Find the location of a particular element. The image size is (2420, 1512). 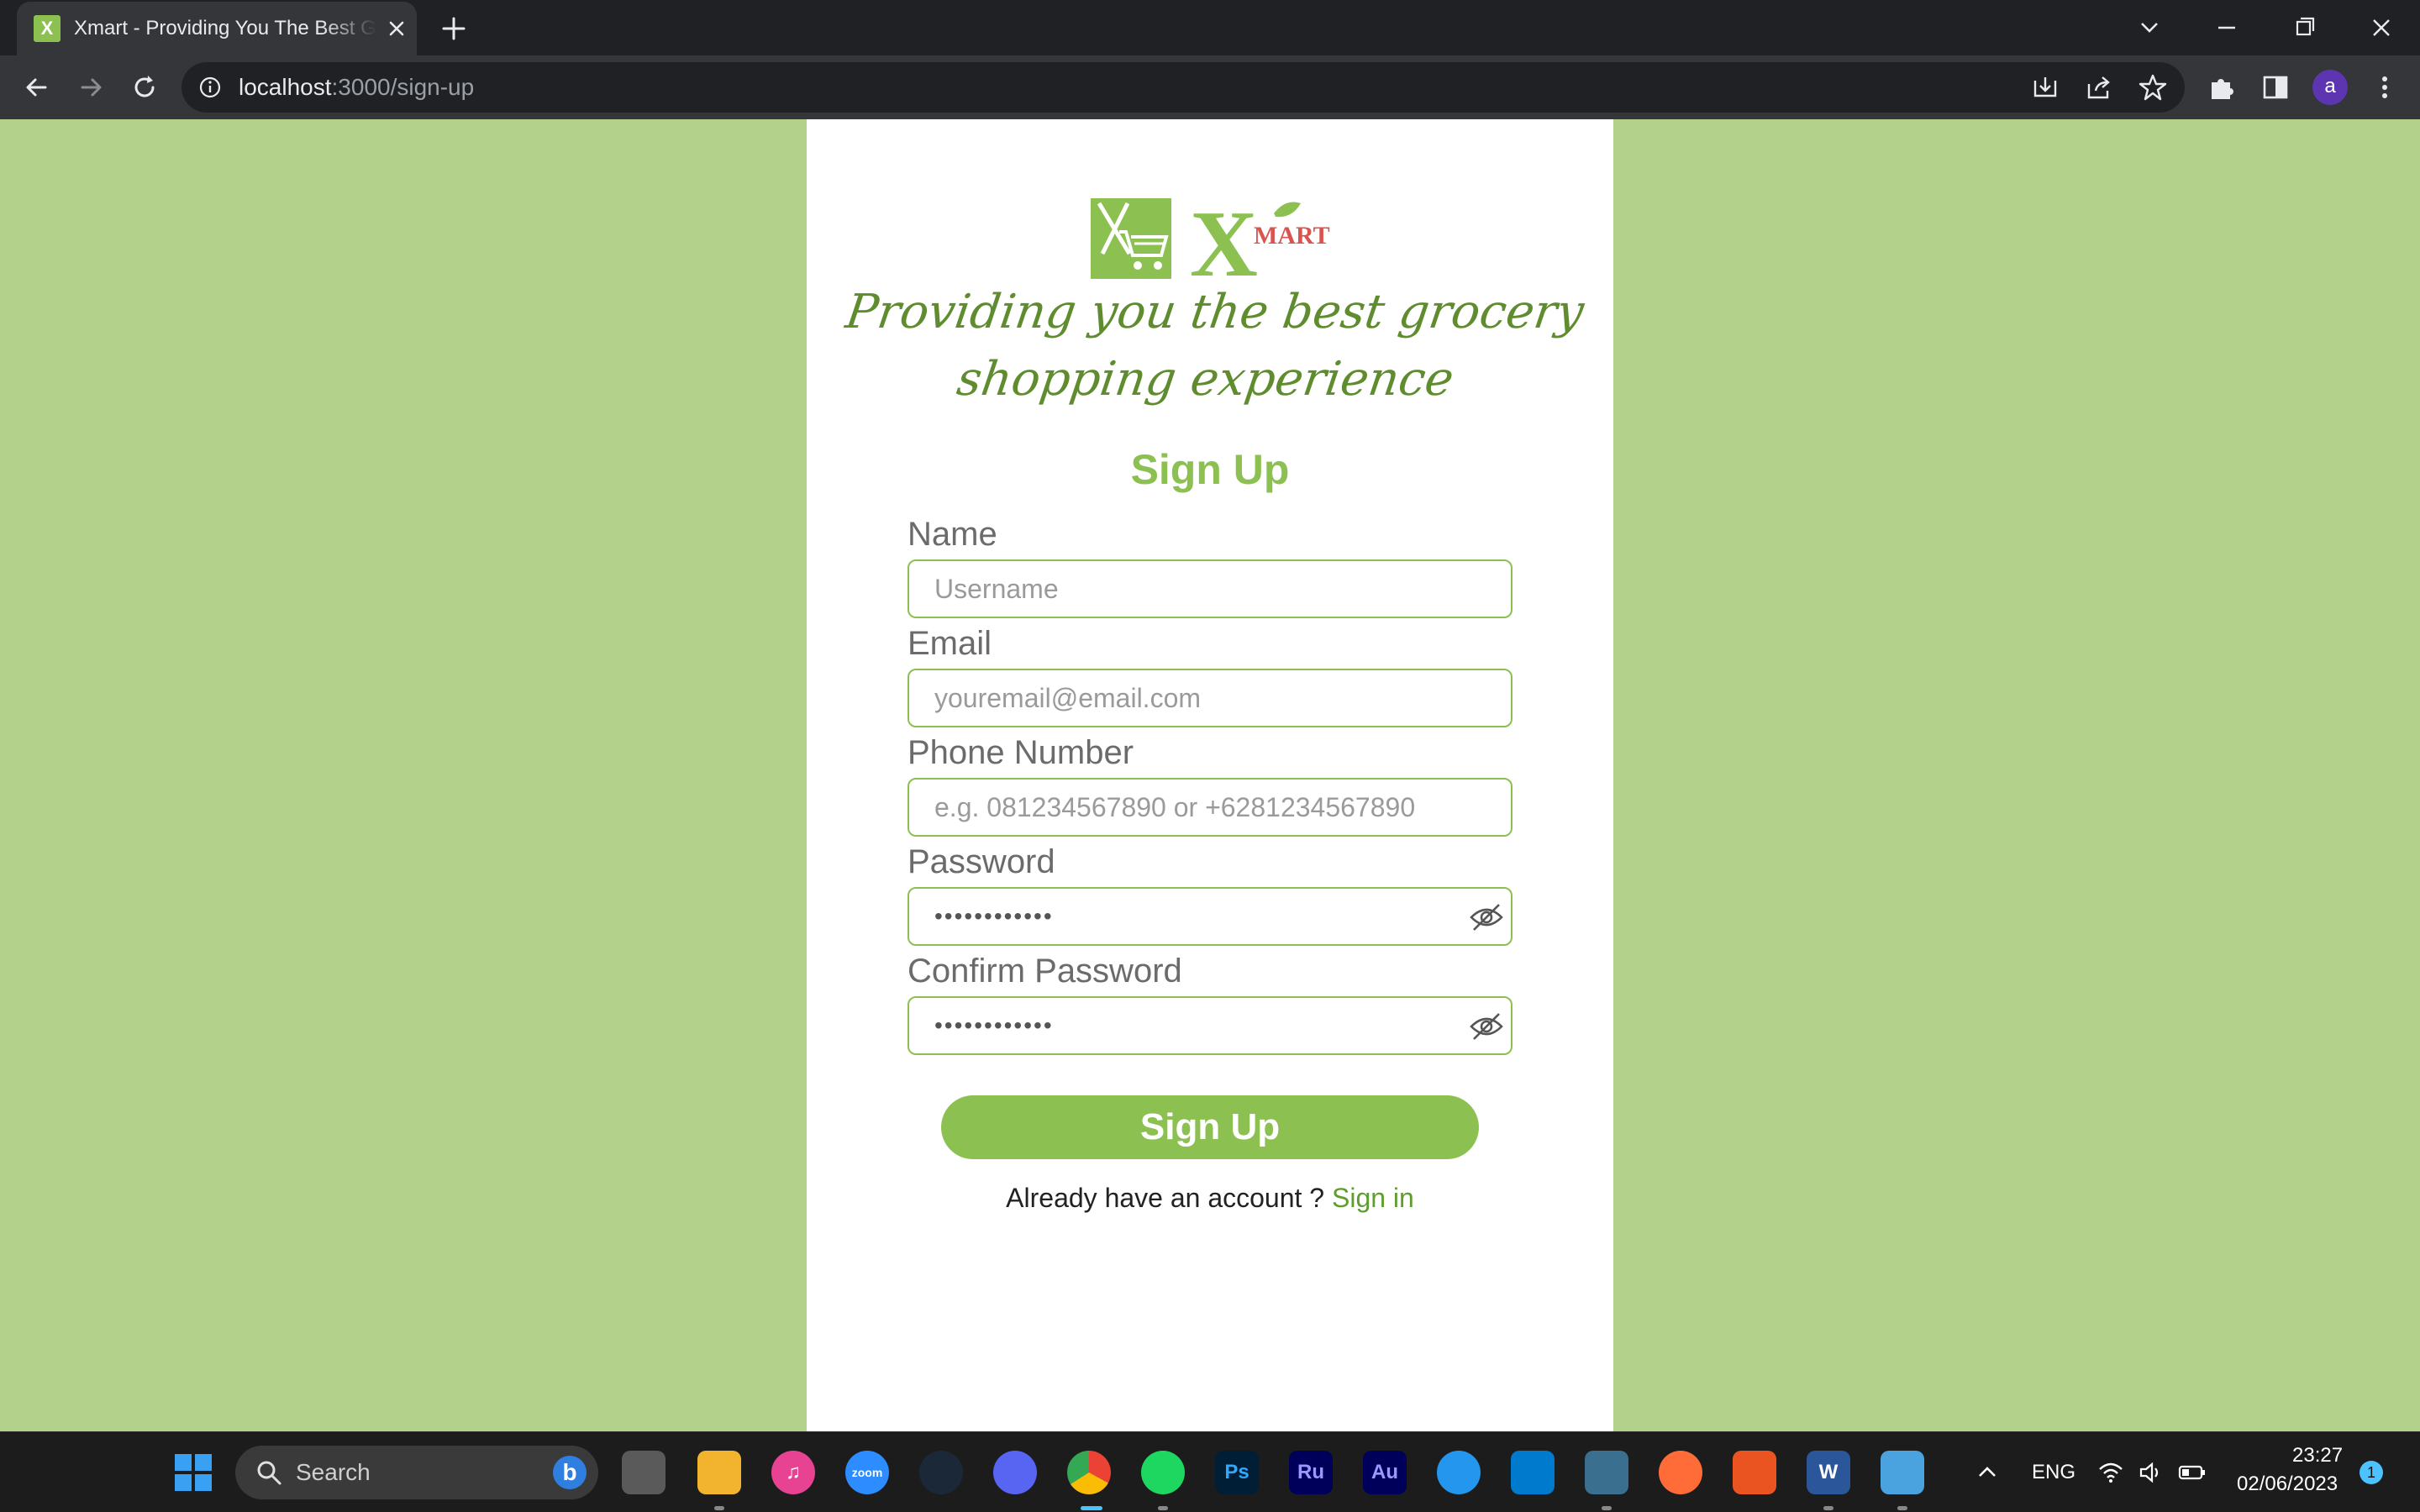

spotify-icon is located at coordinates (1163, 1472).